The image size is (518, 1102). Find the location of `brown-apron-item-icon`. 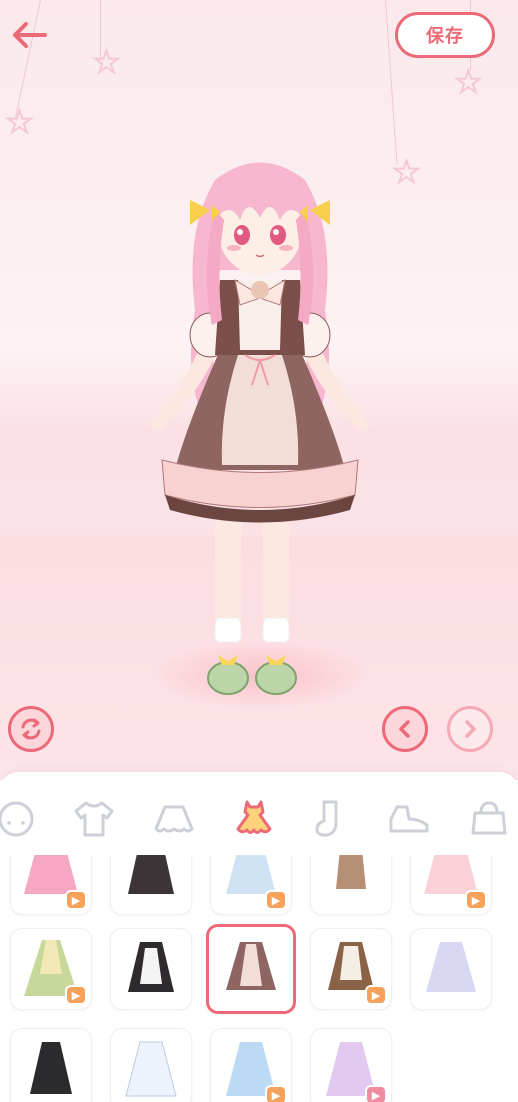

brown-apron-item-icon is located at coordinates (351, 872).